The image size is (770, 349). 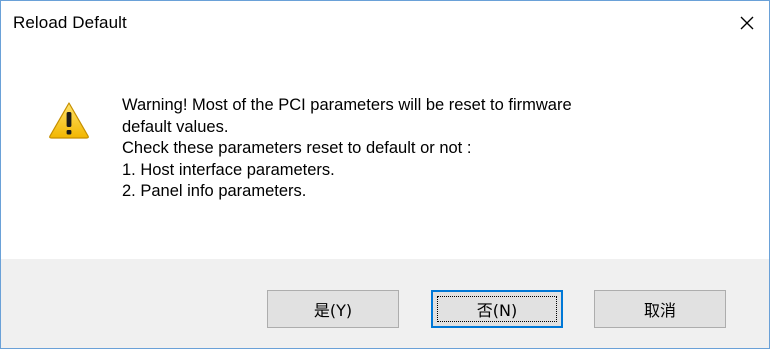 What do you see at coordinates (70, 22) in the screenshot?
I see `window-title: Reload Default` at bounding box center [70, 22].